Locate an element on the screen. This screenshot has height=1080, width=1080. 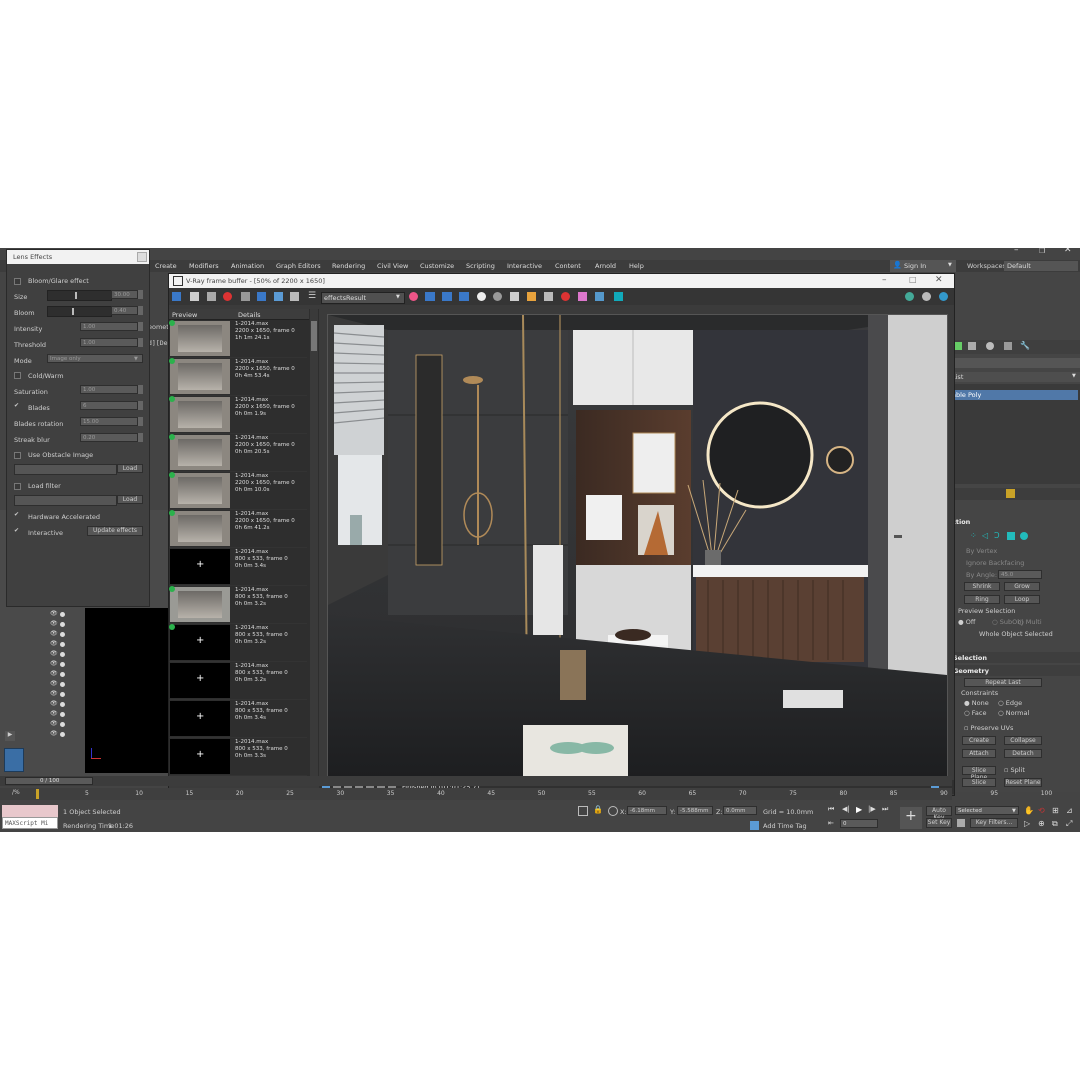
history-scrollbar is located at coordinates (314, 545).